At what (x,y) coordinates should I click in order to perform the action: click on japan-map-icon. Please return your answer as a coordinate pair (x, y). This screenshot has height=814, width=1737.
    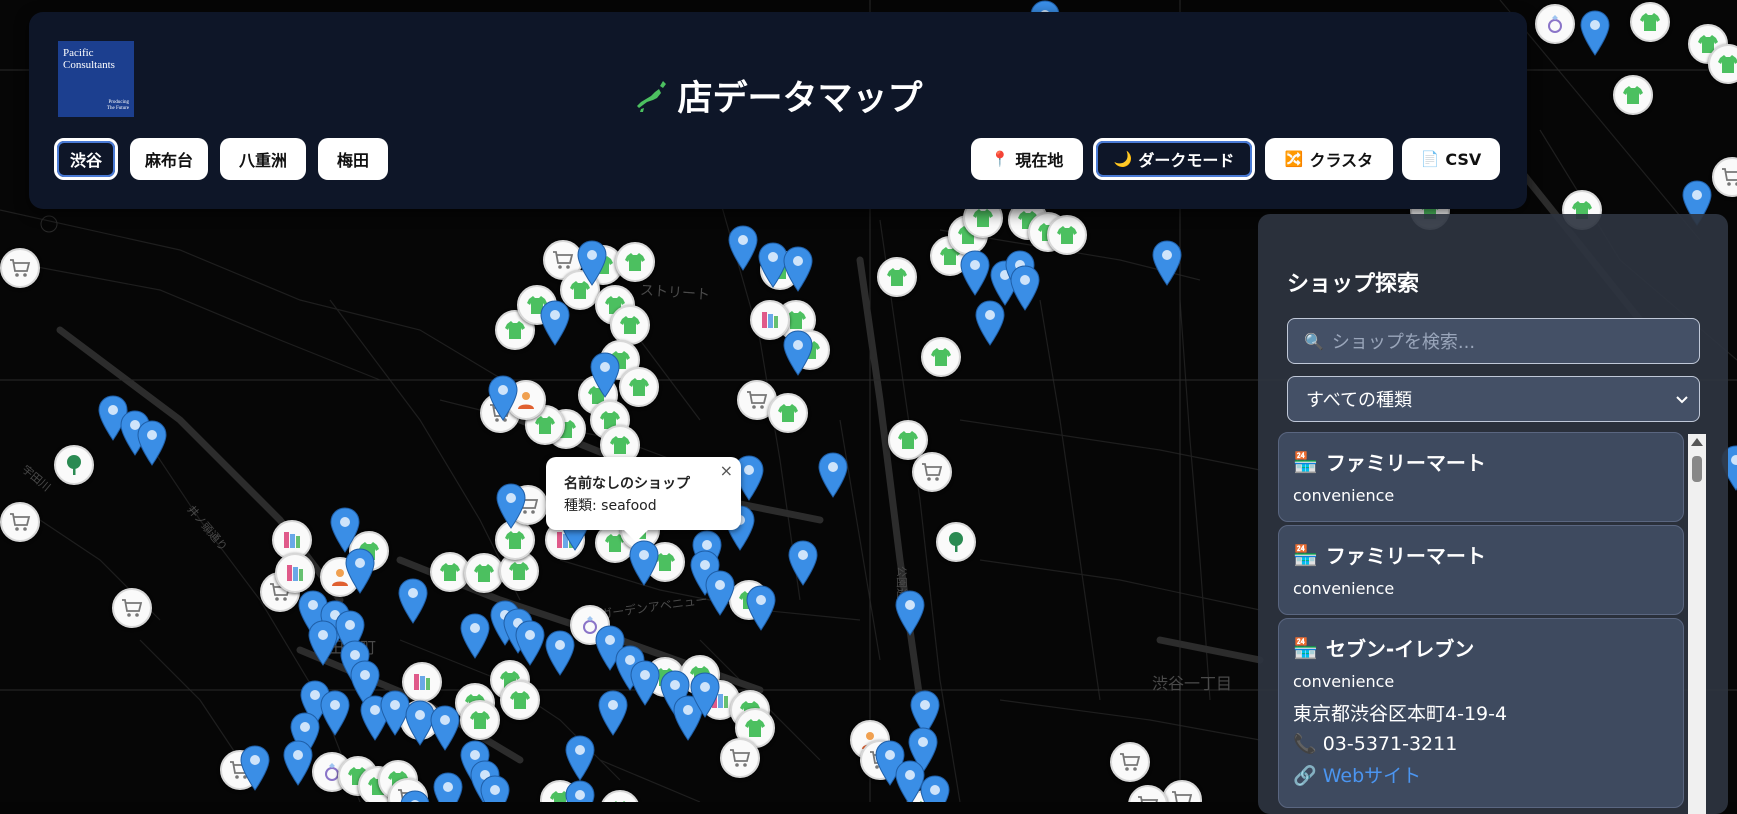
    Looking at the image, I should click on (651, 100).